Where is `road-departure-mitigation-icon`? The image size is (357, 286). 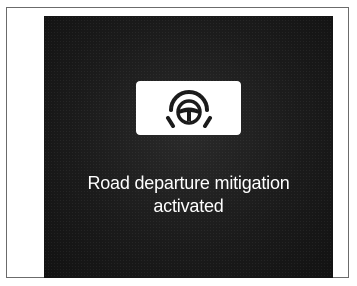
road-departure-mitigation-icon is located at coordinates (188, 109).